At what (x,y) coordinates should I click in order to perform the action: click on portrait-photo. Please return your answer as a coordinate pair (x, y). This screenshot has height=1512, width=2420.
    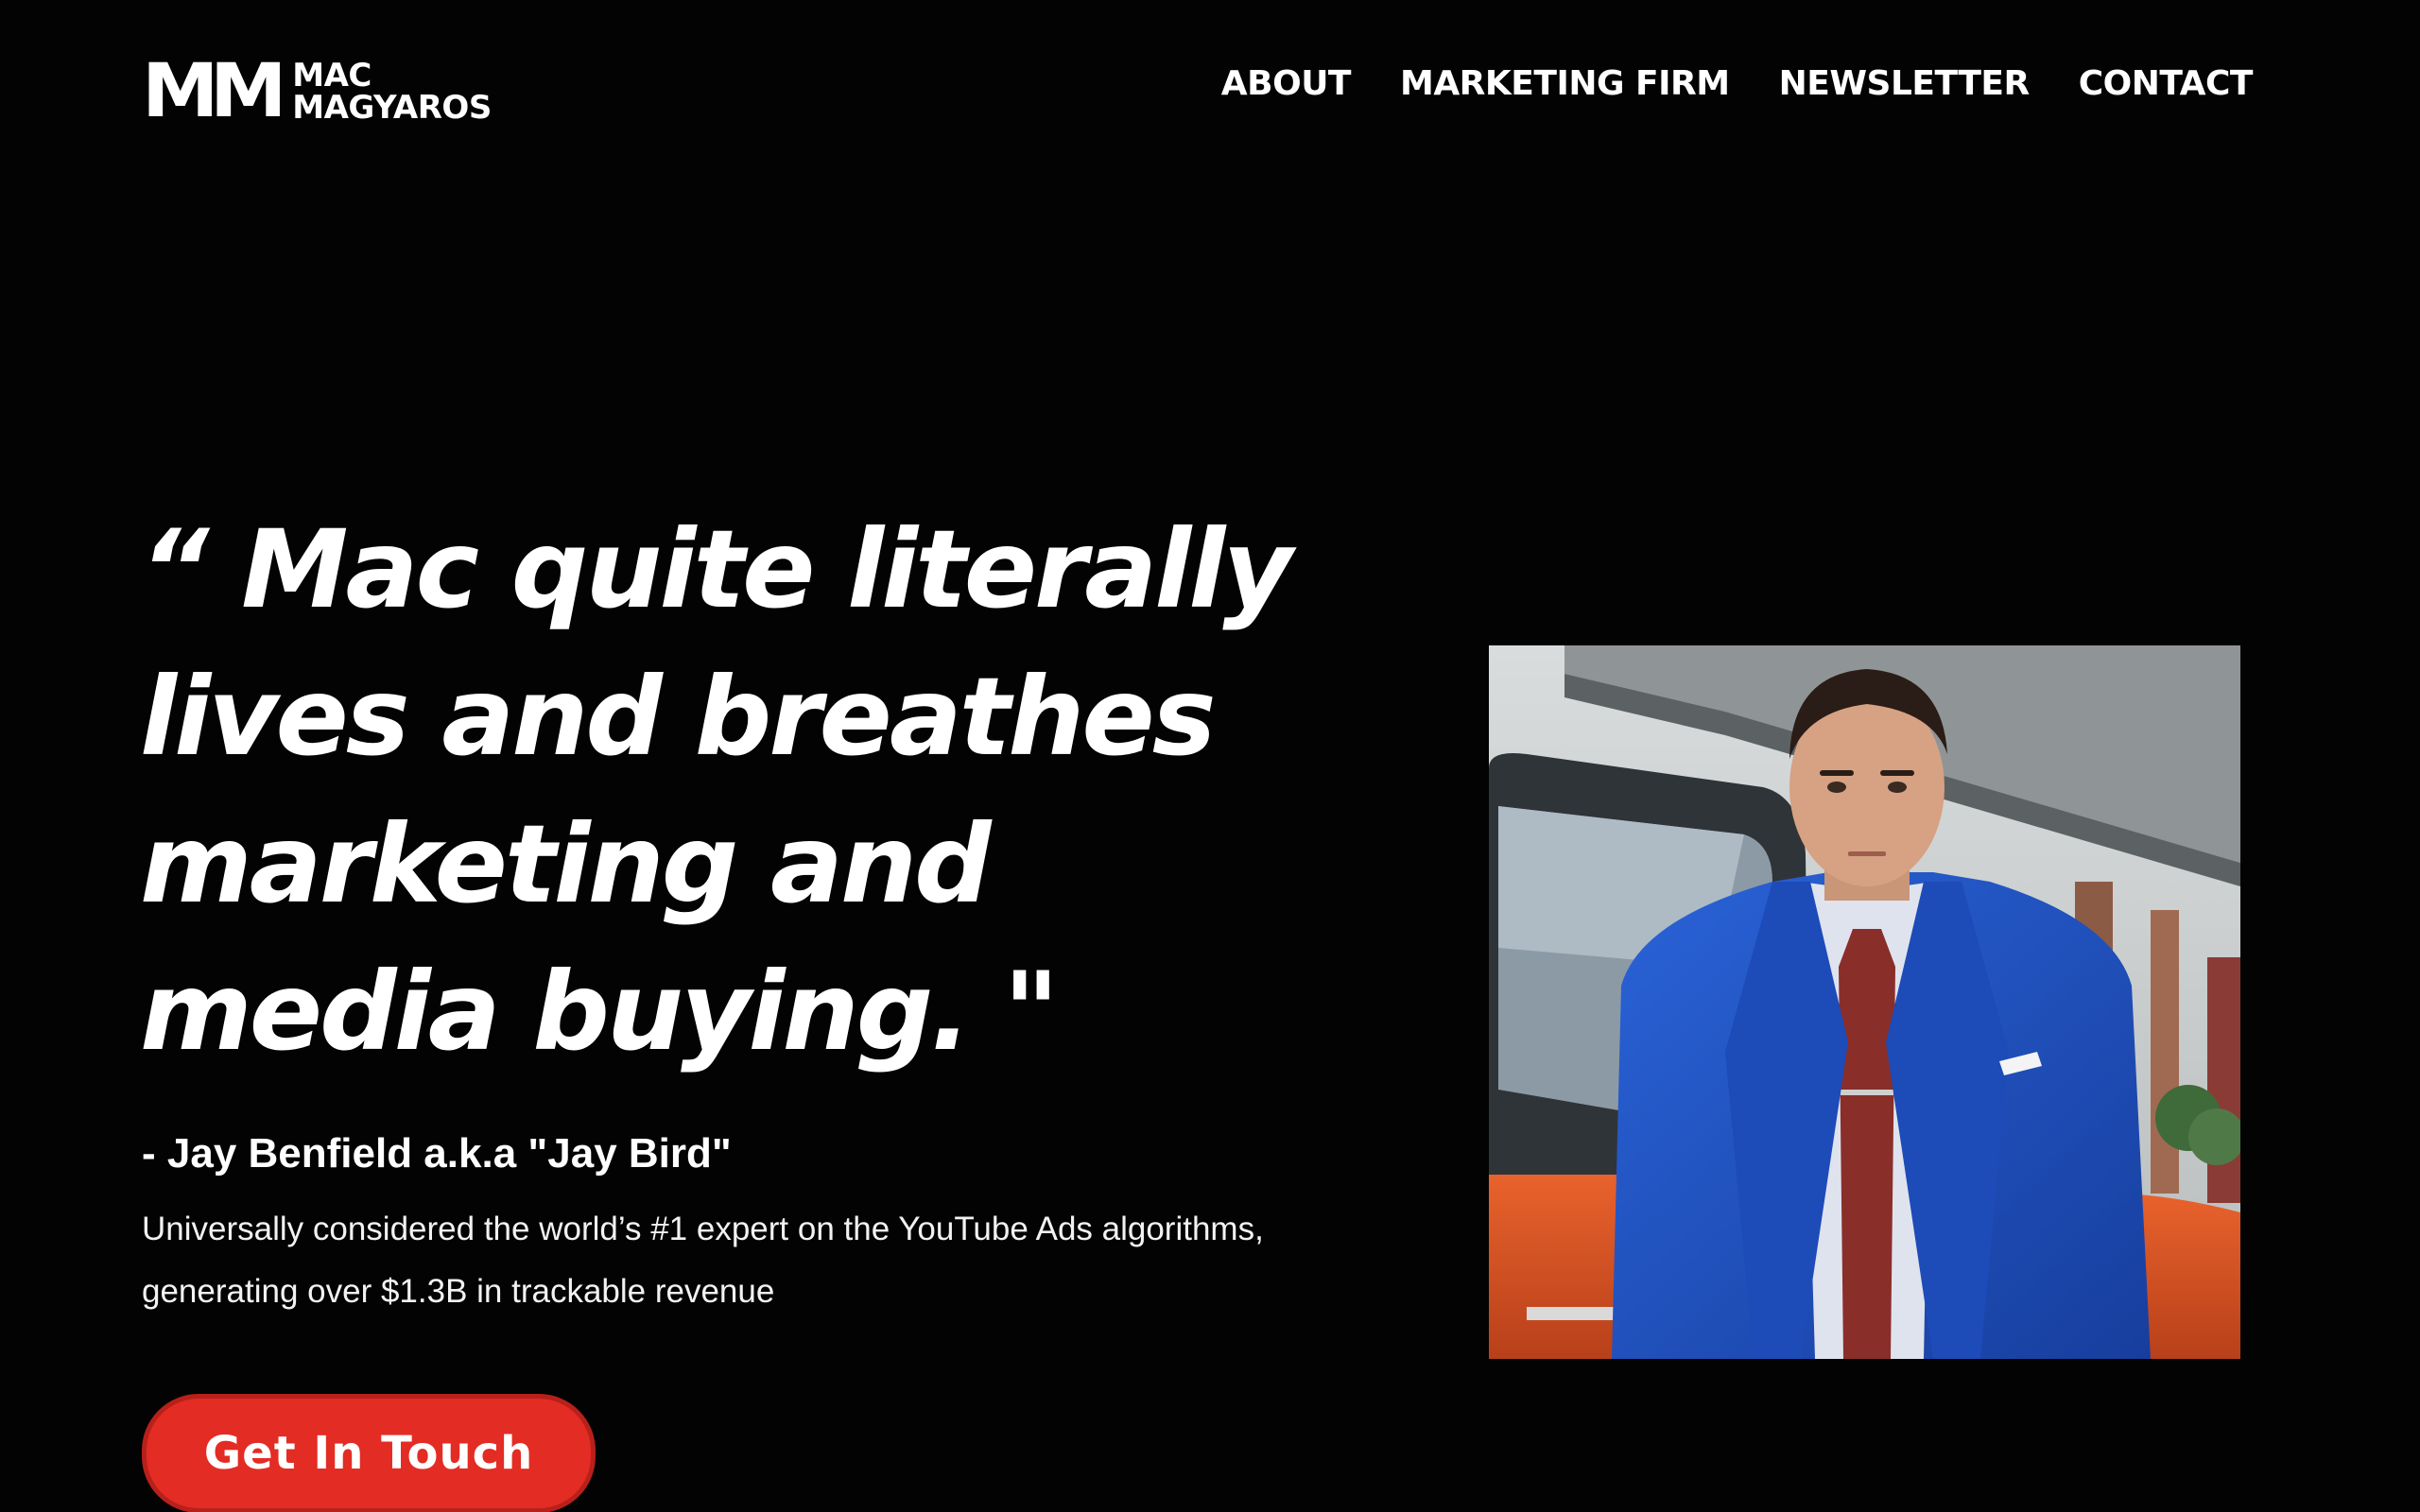
    Looking at the image, I should click on (1865, 1002).